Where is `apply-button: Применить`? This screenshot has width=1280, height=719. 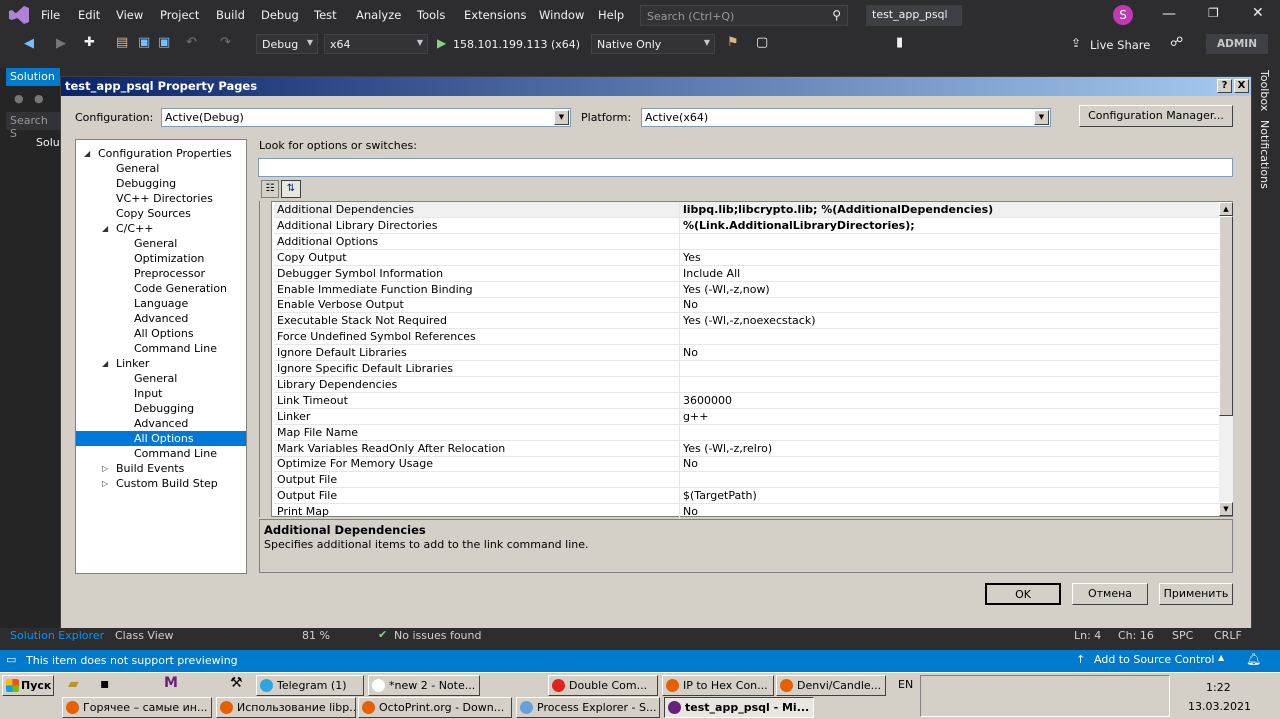 apply-button: Применить is located at coordinates (1196, 594).